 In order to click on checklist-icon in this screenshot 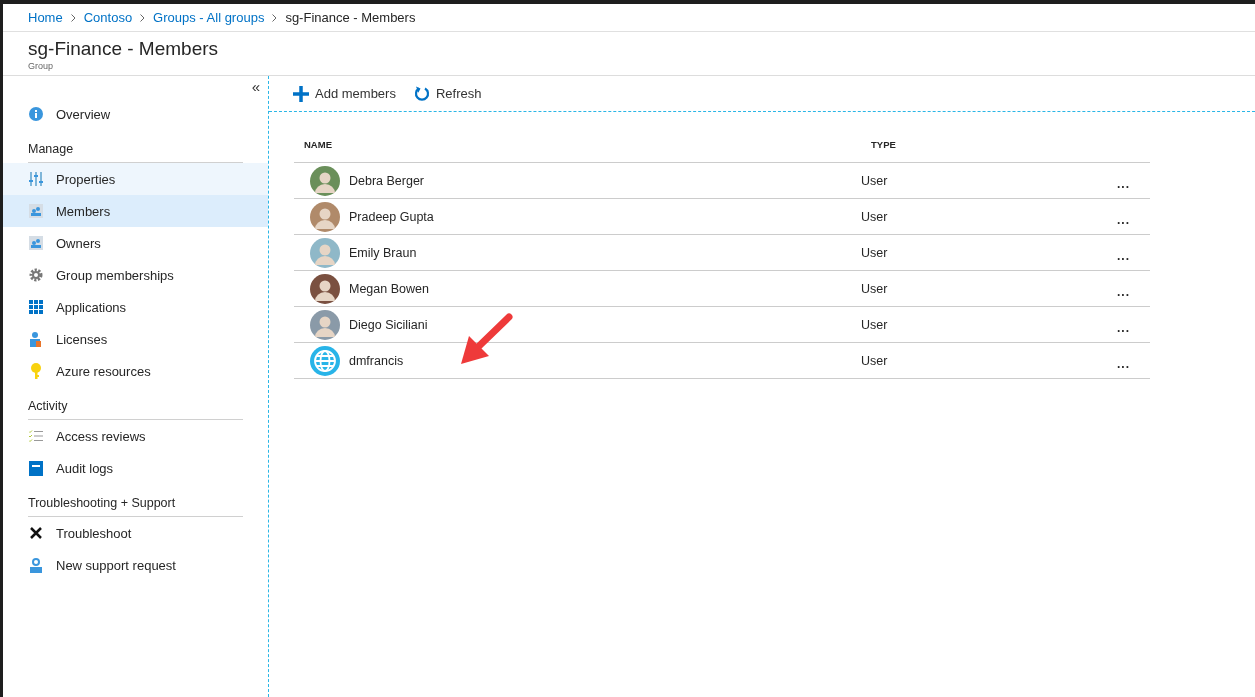, I will do `click(36, 436)`.